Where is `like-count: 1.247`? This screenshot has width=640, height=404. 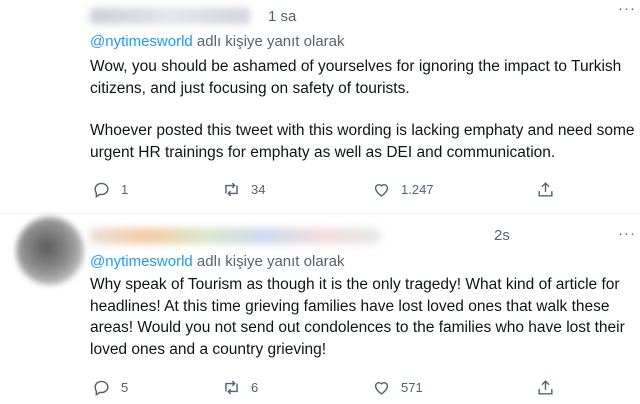 like-count: 1.247 is located at coordinates (417, 189).